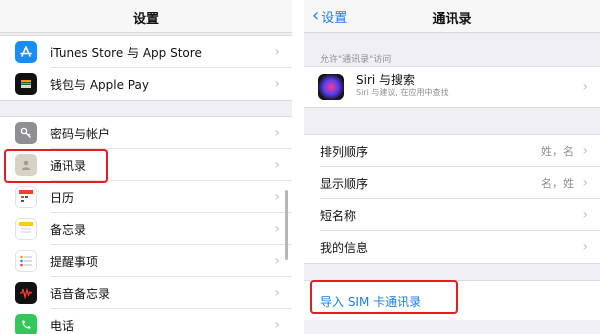 This screenshot has height=334, width=600. I want to click on settings-item-value: 名，姓, so click(557, 183).